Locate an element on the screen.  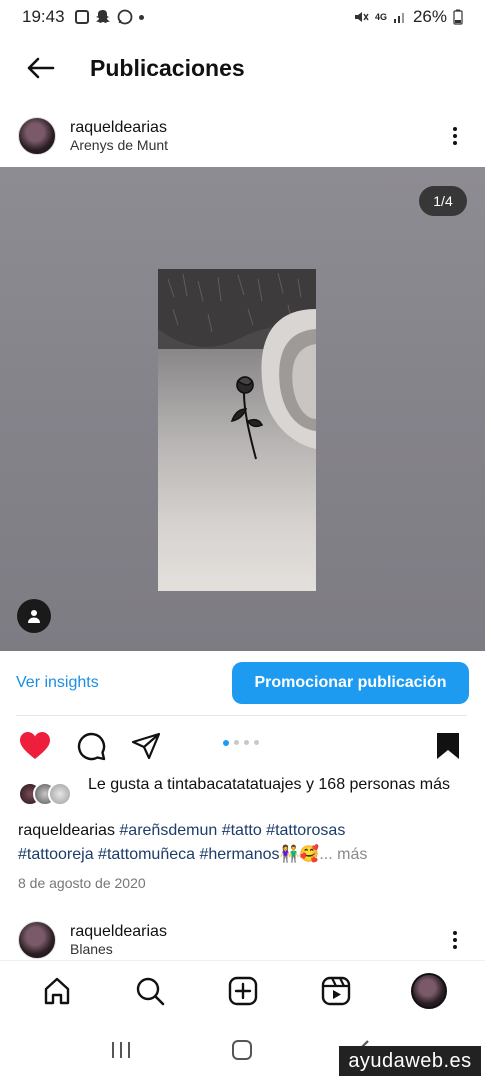
caption-more-link: ... más is located at coordinates (343, 854).